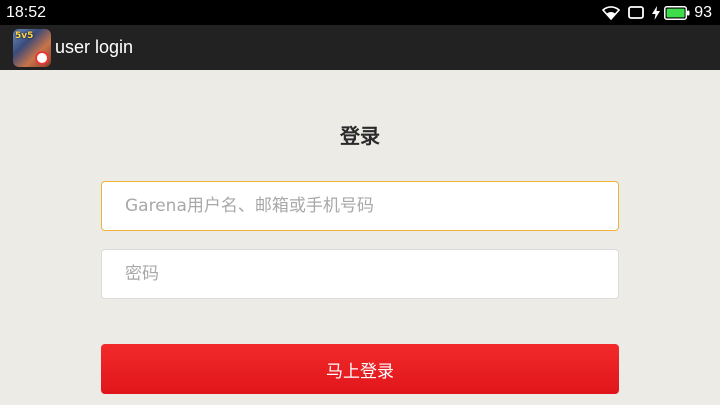 This screenshot has height=405, width=720. I want to click on screen-icon, so click(636, 12).